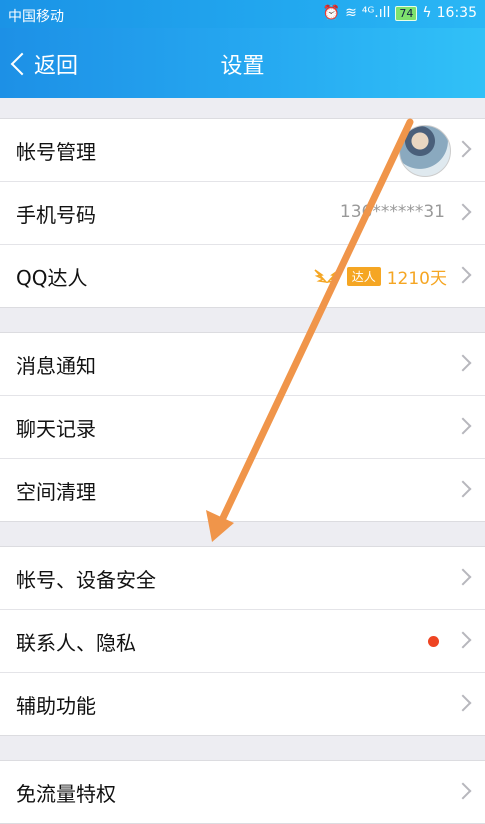  Describe the element at coordinates (363, 276) in the screenshot. I see `daren-badge: 达人` at that location.